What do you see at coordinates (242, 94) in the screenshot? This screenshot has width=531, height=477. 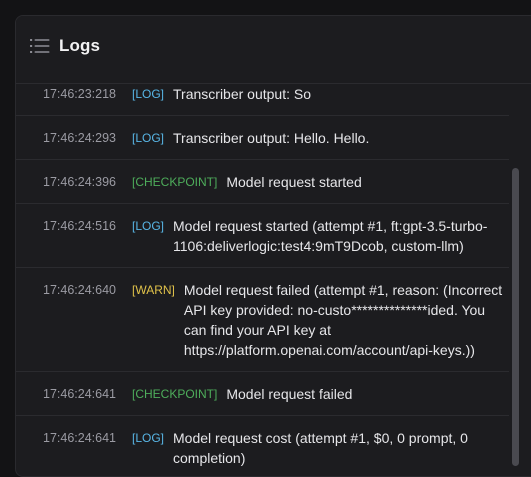 I see `log-message: Transcriber output: So` at bounding box center [242, 94].